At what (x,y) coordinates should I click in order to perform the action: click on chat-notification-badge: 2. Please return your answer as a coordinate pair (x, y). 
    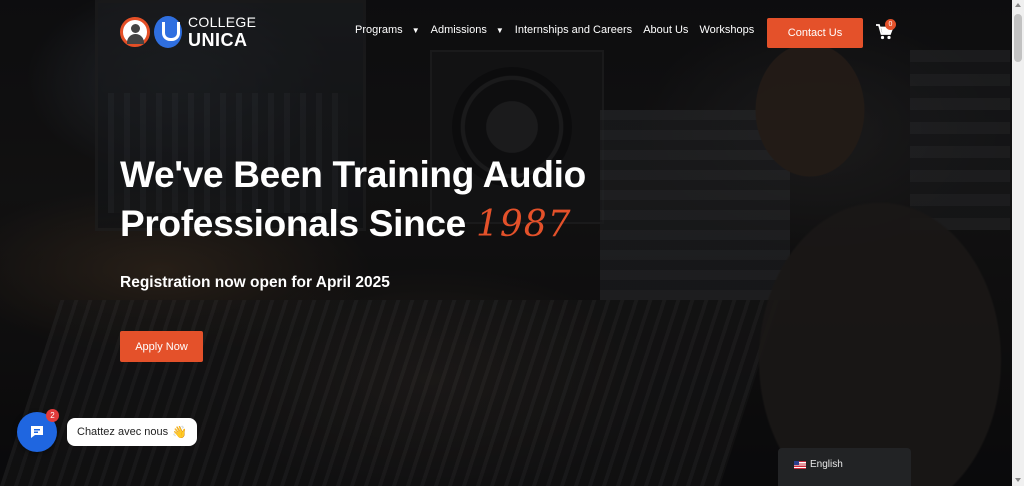
    Looking at the image, I should click on (52, 415).